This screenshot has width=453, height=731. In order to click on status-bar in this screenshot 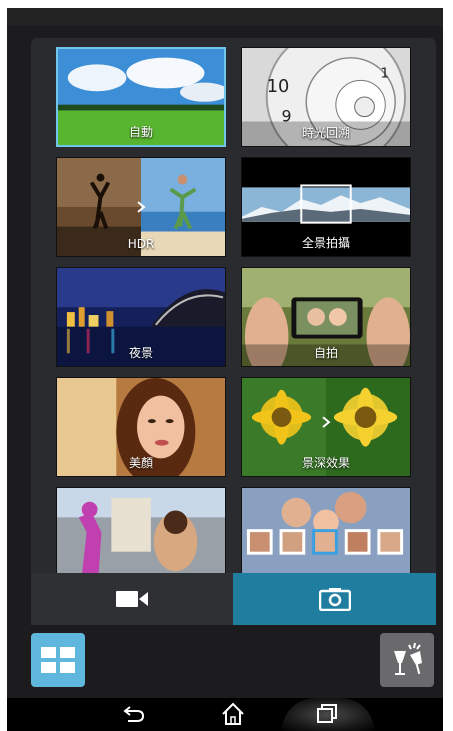, I will do `click(225, 17)`.